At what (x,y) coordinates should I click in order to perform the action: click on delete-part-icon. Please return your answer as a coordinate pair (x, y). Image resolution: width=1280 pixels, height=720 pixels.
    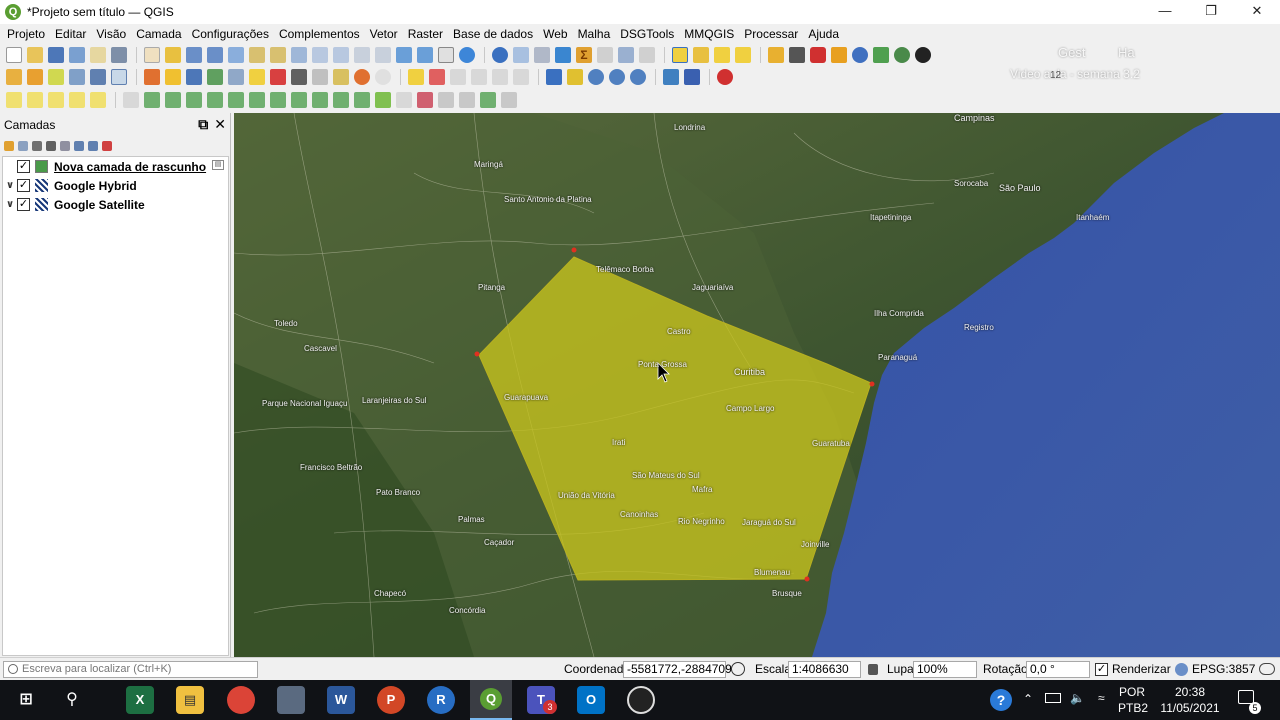
    Looking at the image, I should click on (299, 100).